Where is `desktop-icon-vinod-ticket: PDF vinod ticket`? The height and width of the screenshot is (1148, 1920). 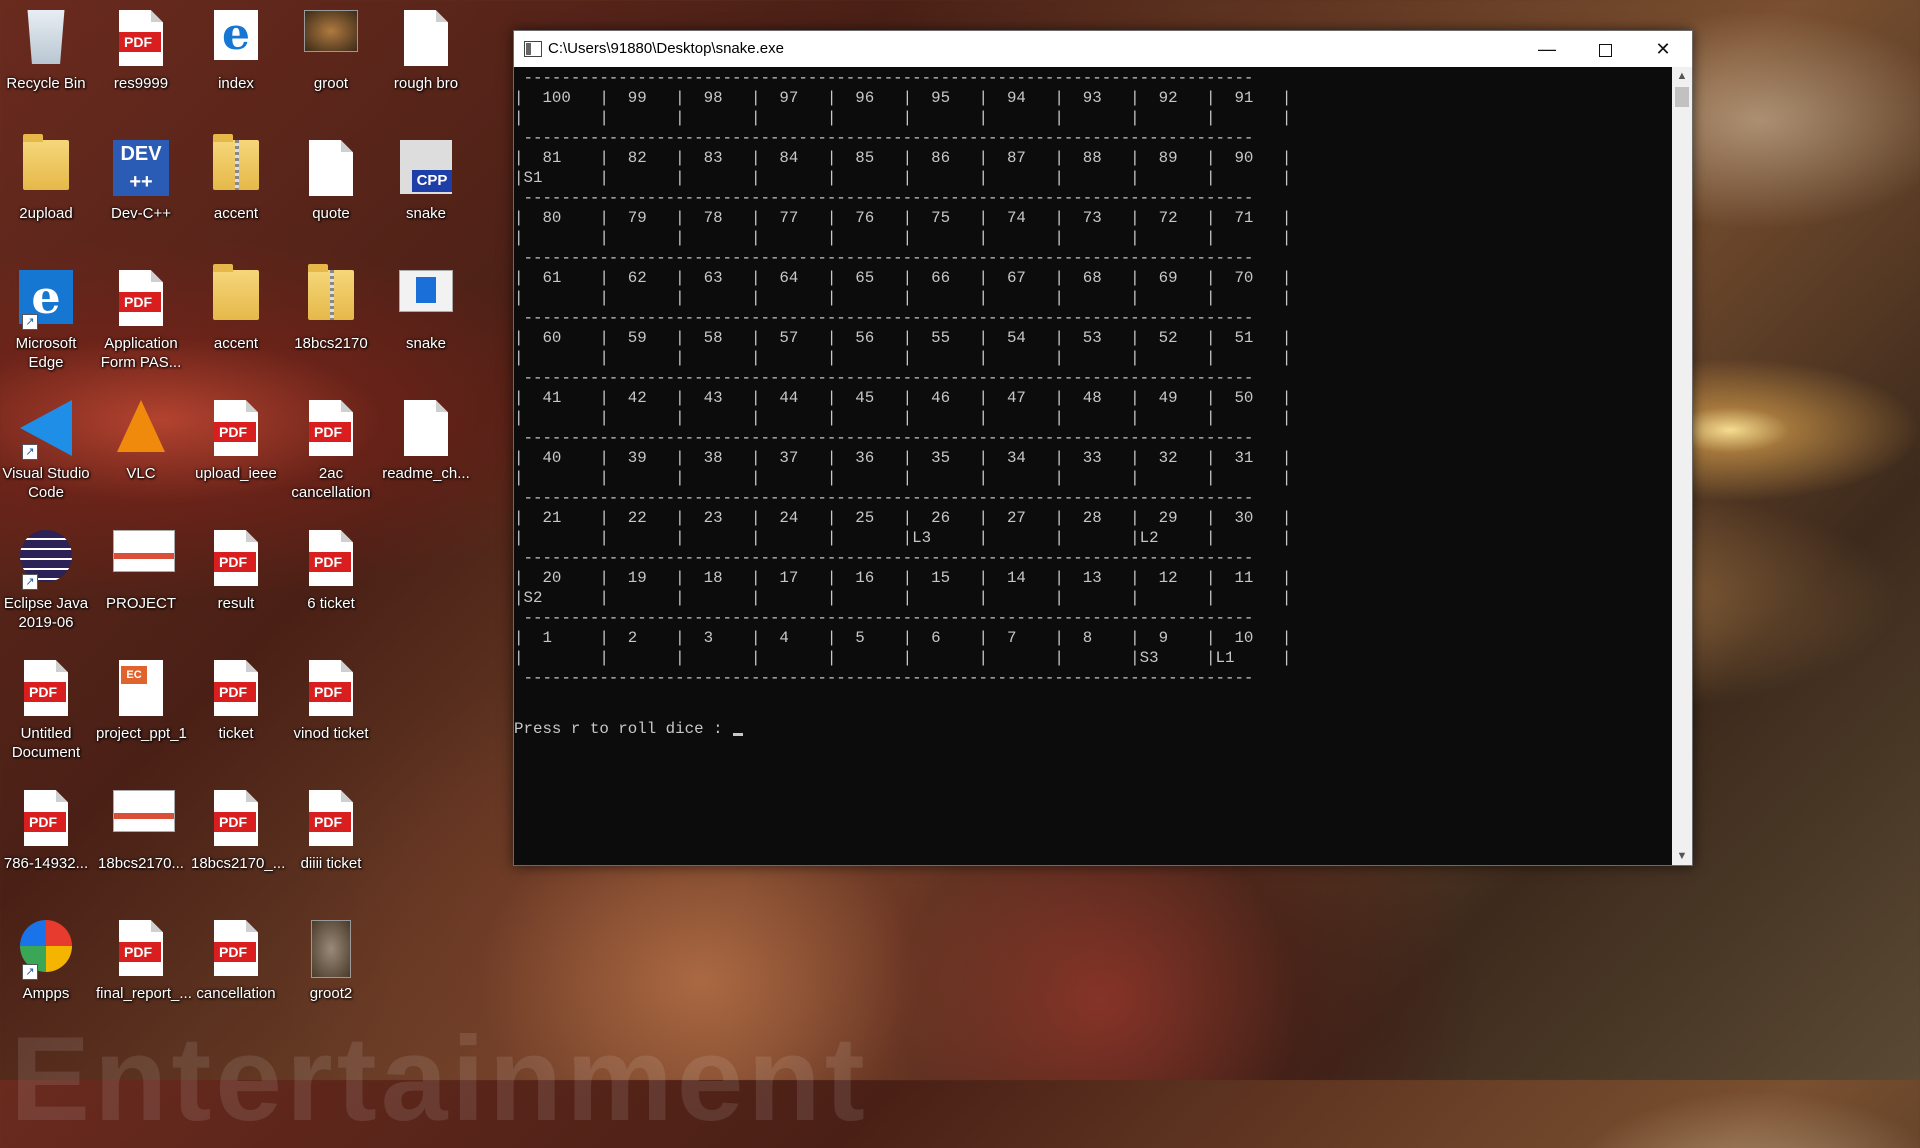
desktop-icon-vinod-ticket: PDF vinod ticket is located at coordinates (331, 710).